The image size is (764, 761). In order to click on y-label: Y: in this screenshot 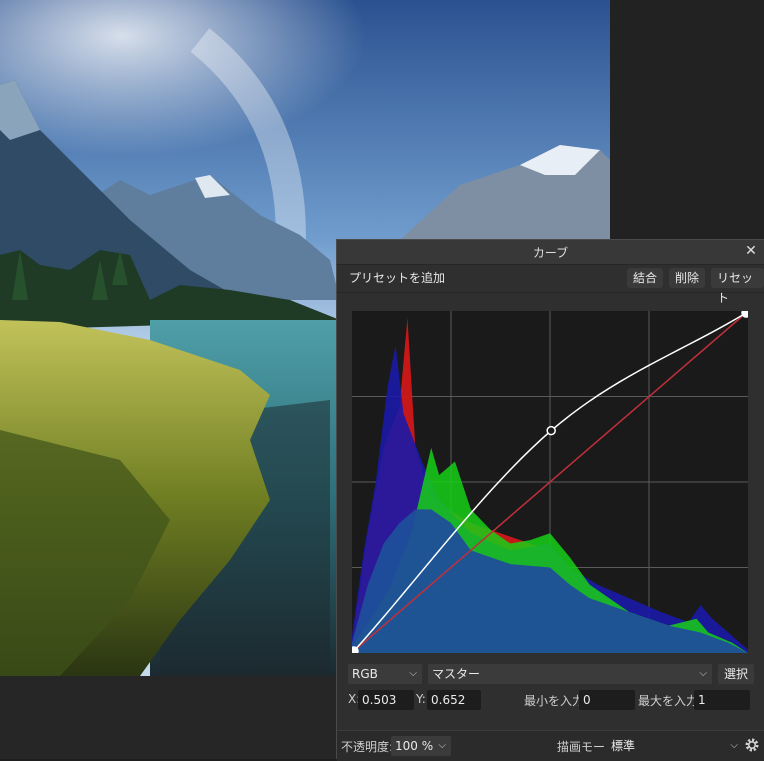, I will do `click(421, 699)`.